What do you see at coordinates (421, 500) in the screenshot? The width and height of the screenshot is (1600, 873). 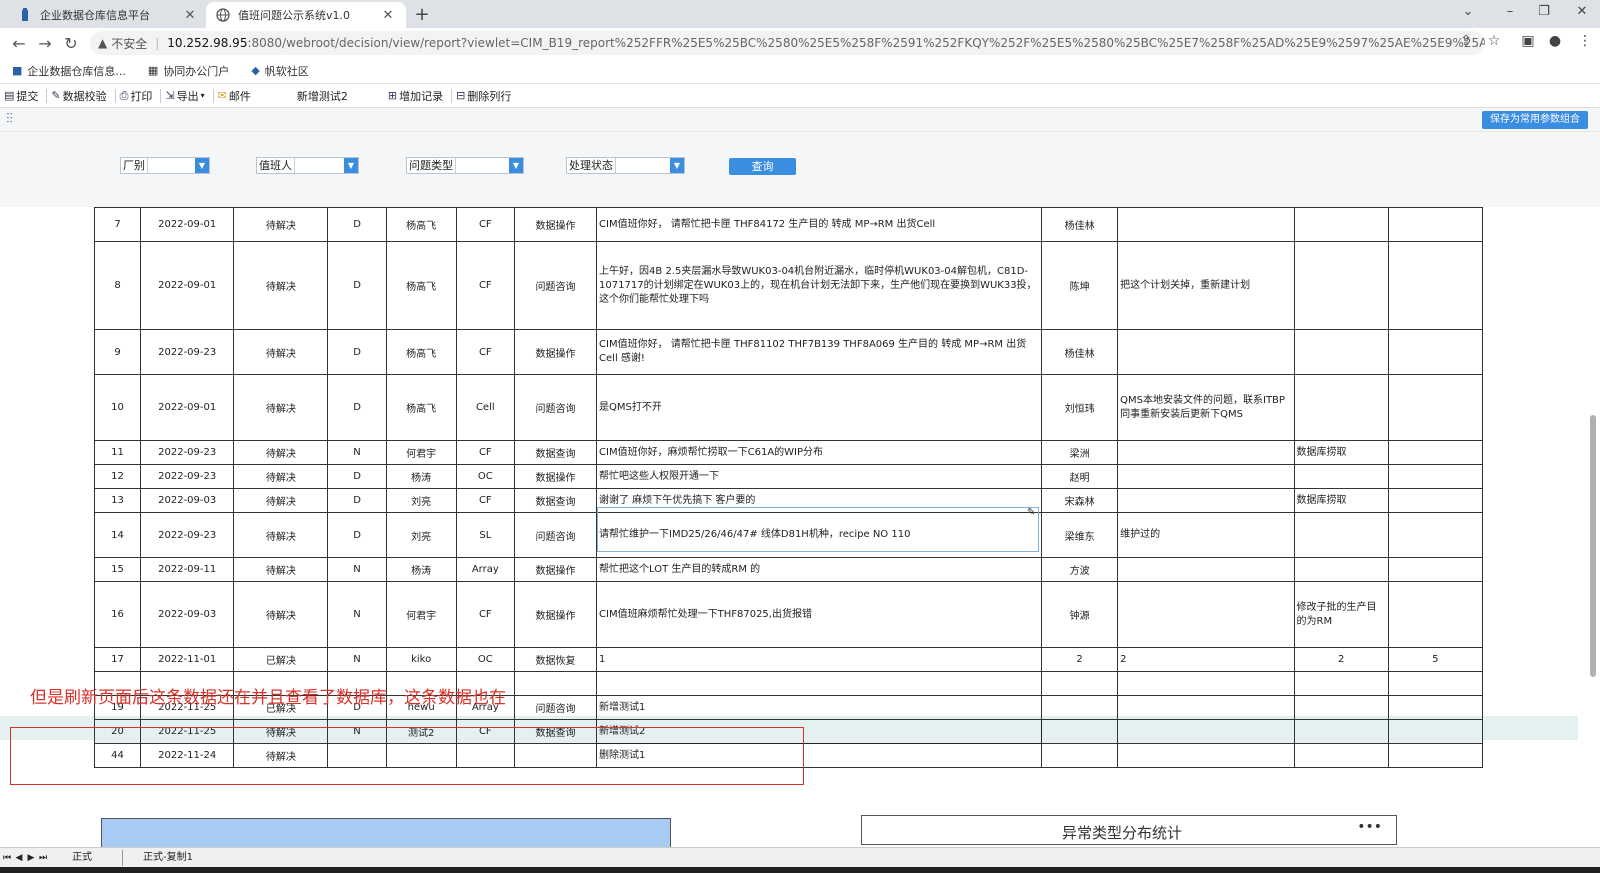 I see `cell-reporter: 刘亮` at bounding box center [421, 500].